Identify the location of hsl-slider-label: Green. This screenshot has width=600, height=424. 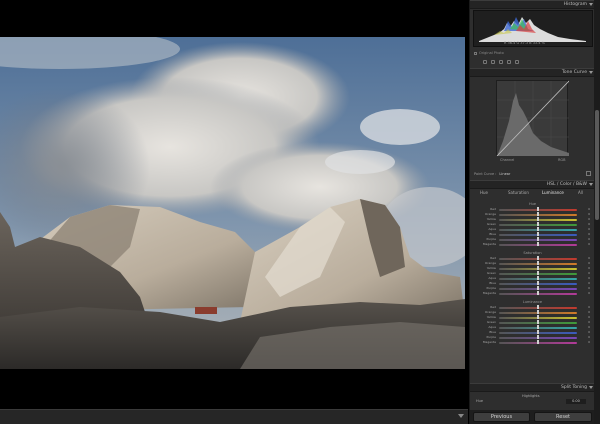
(491, 224).